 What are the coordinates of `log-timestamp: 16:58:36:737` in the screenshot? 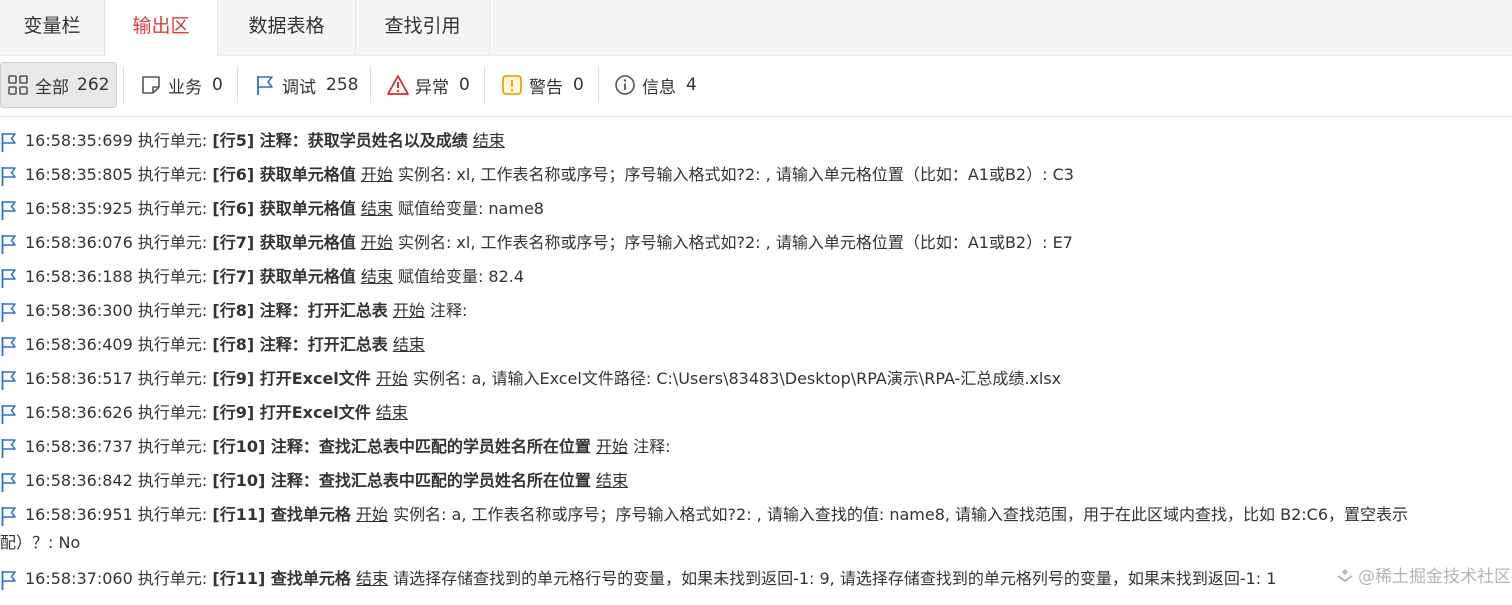 It's located at (79, 446).